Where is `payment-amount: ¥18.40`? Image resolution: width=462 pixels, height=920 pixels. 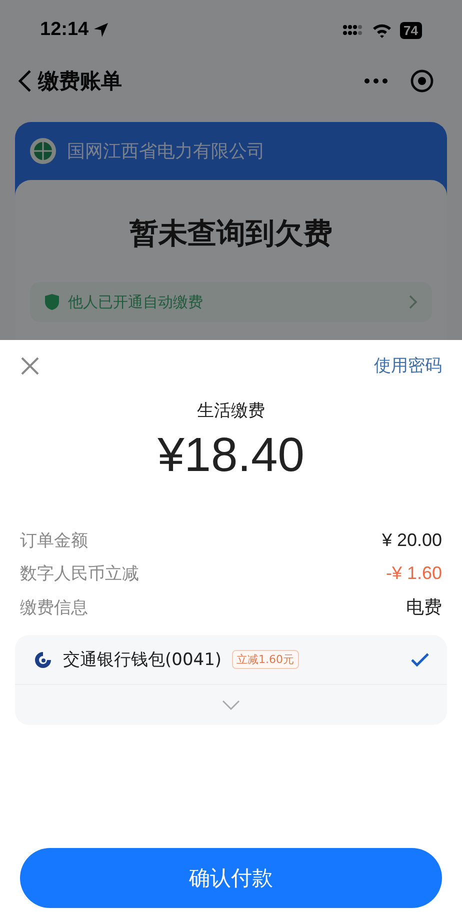
payment-amount: ¥18.40 is located at coordinates (231, 455).